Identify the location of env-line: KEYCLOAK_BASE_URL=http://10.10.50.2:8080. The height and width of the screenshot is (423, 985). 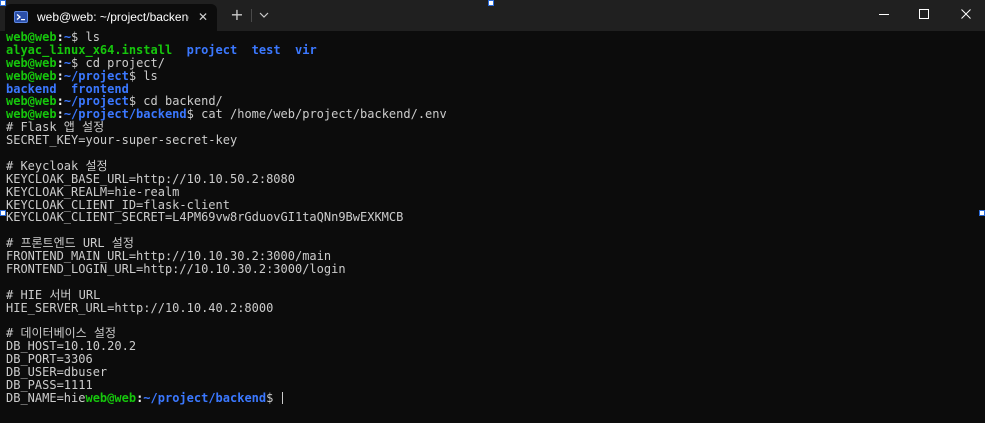
(150, 178).